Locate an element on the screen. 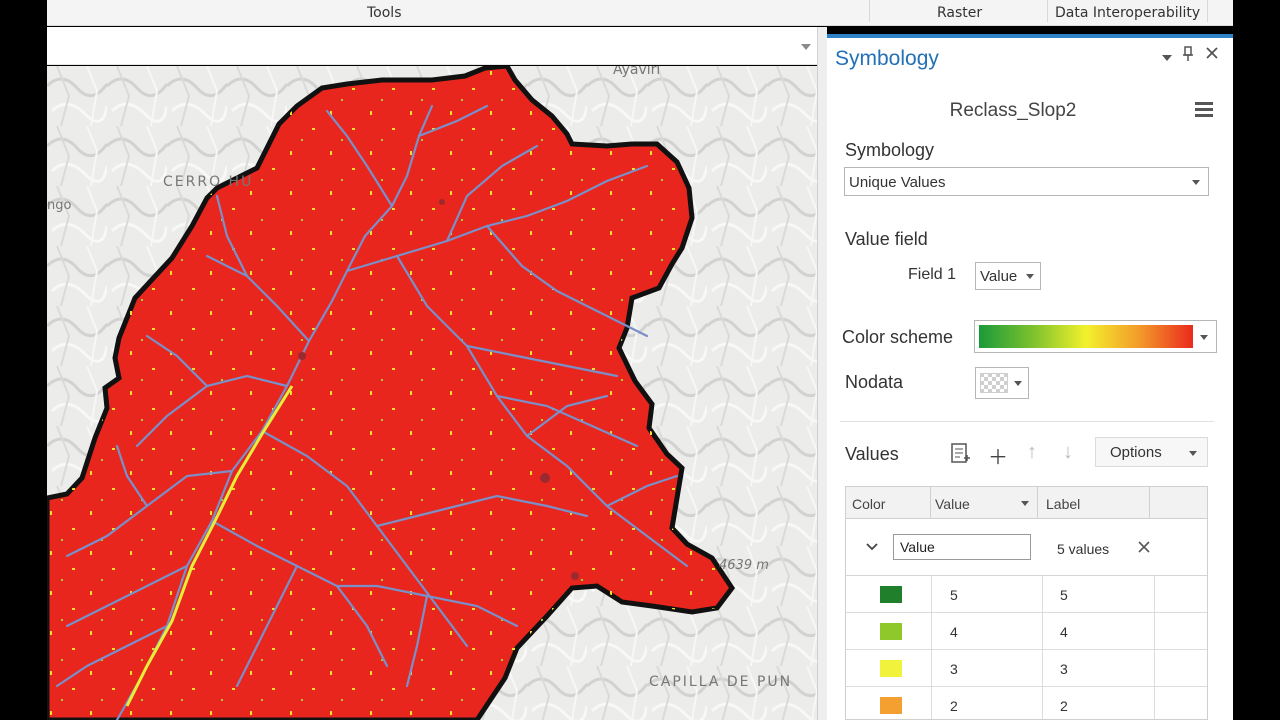  add-all-values-icon is located at coordinates (961, 456).